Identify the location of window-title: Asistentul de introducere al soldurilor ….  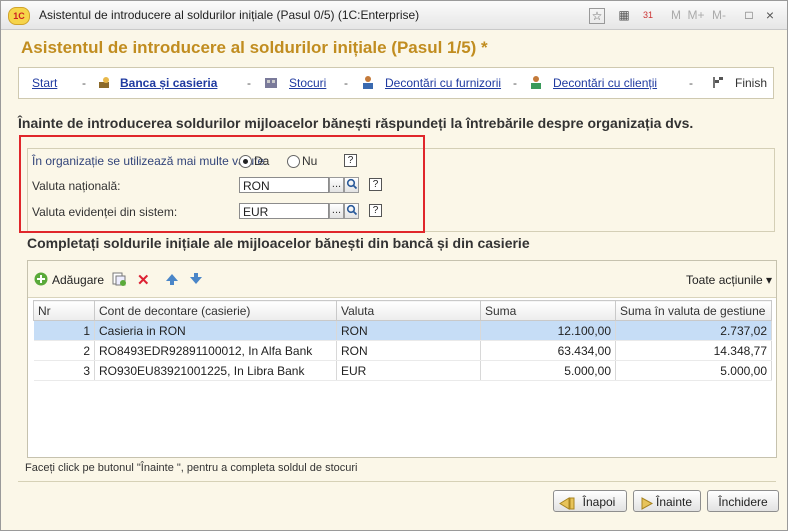
(229, 15).